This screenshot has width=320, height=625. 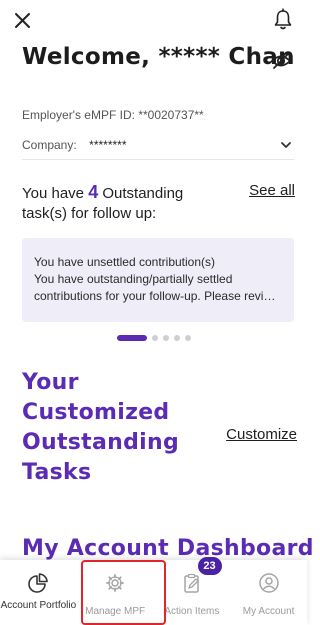 I want to click on eye-slash-icon, so click(x=281, y=61).